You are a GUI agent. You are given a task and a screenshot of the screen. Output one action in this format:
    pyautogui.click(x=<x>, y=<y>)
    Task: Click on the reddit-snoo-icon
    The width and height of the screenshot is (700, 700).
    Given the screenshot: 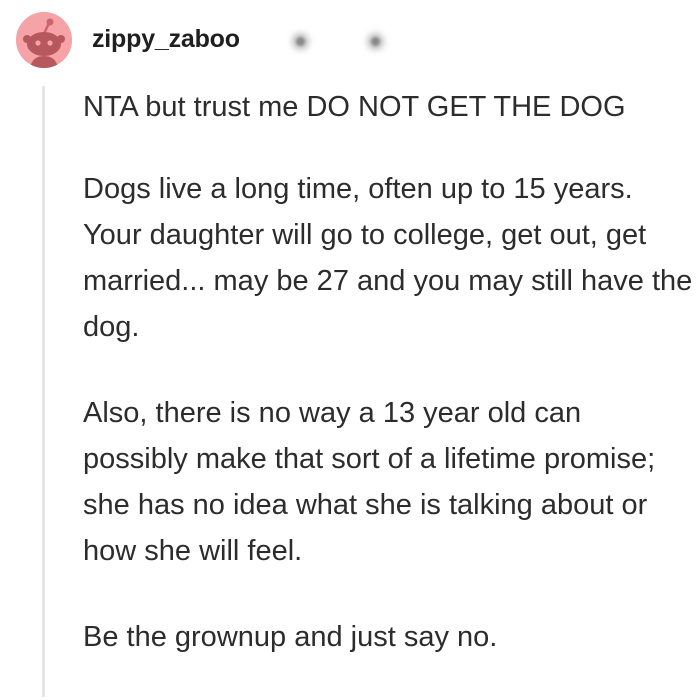 What is the action you would take?
    pyautogui.click(x=44, y=40)
    